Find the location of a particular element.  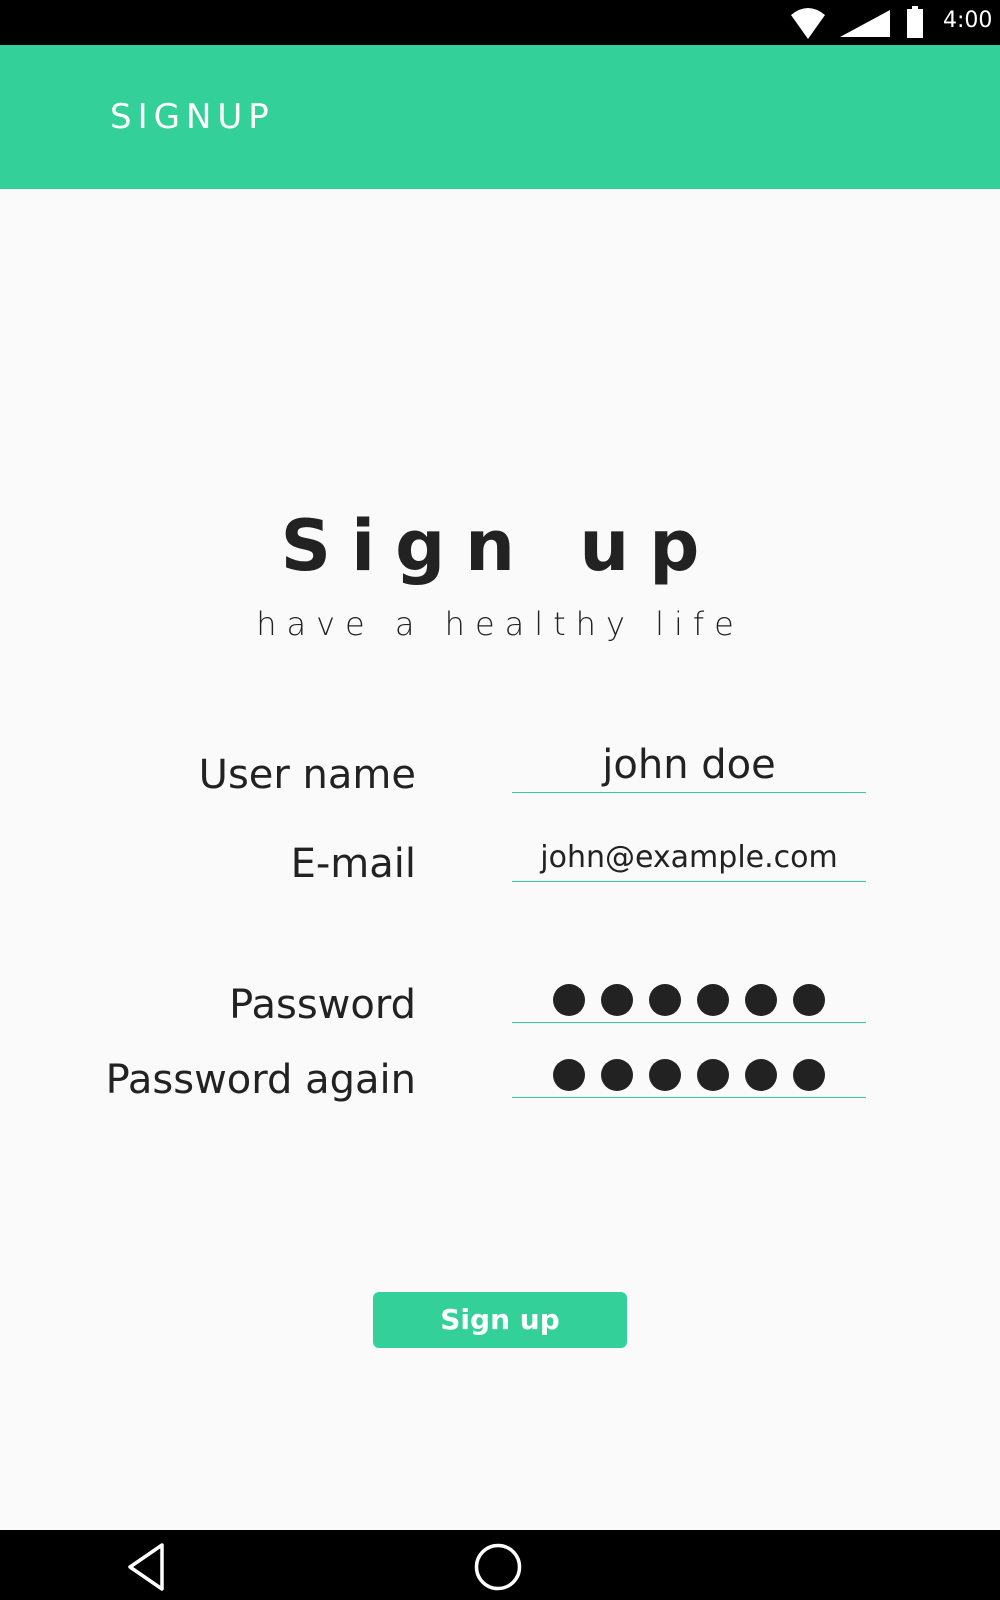

back-icon is located at coordinates (146, 1567).